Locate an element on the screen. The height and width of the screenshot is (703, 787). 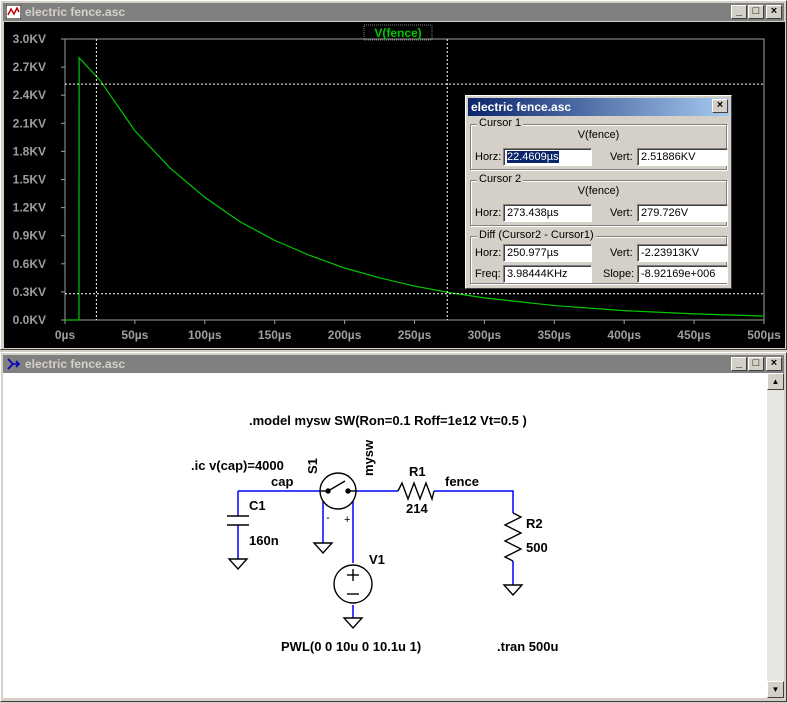
s1-name: S1 is located at coordinates (312, 466).